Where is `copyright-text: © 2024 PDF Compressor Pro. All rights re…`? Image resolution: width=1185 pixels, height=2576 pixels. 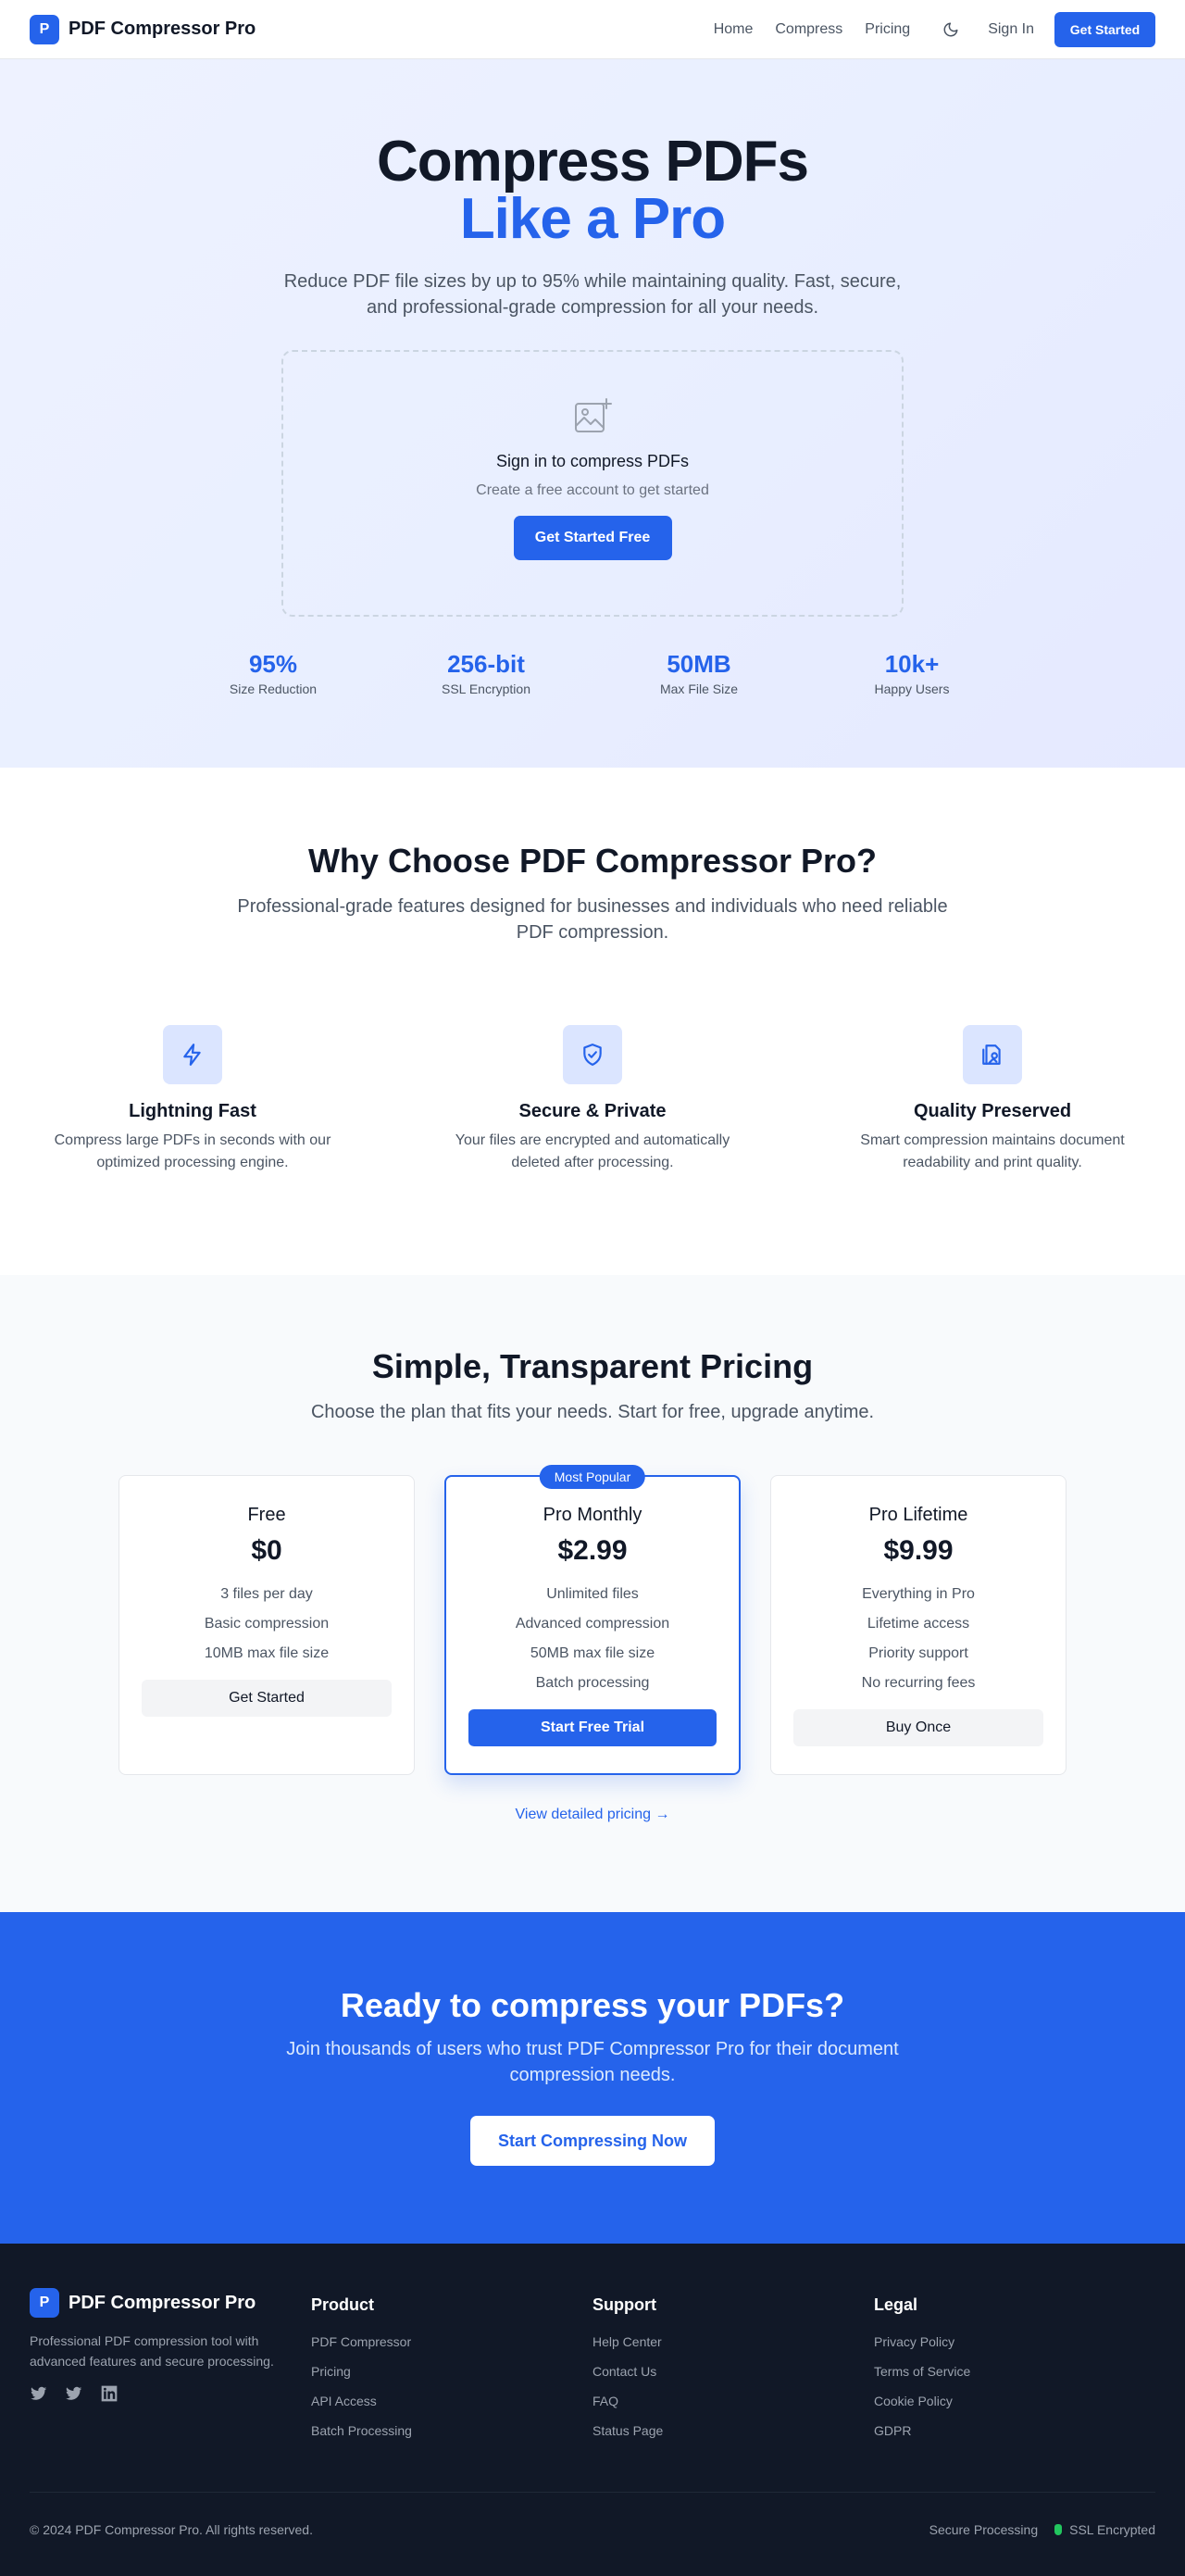
copyright-text: © 2024 PDF Compressor Pro. All rights re… is located at coordinates (171, 2529).